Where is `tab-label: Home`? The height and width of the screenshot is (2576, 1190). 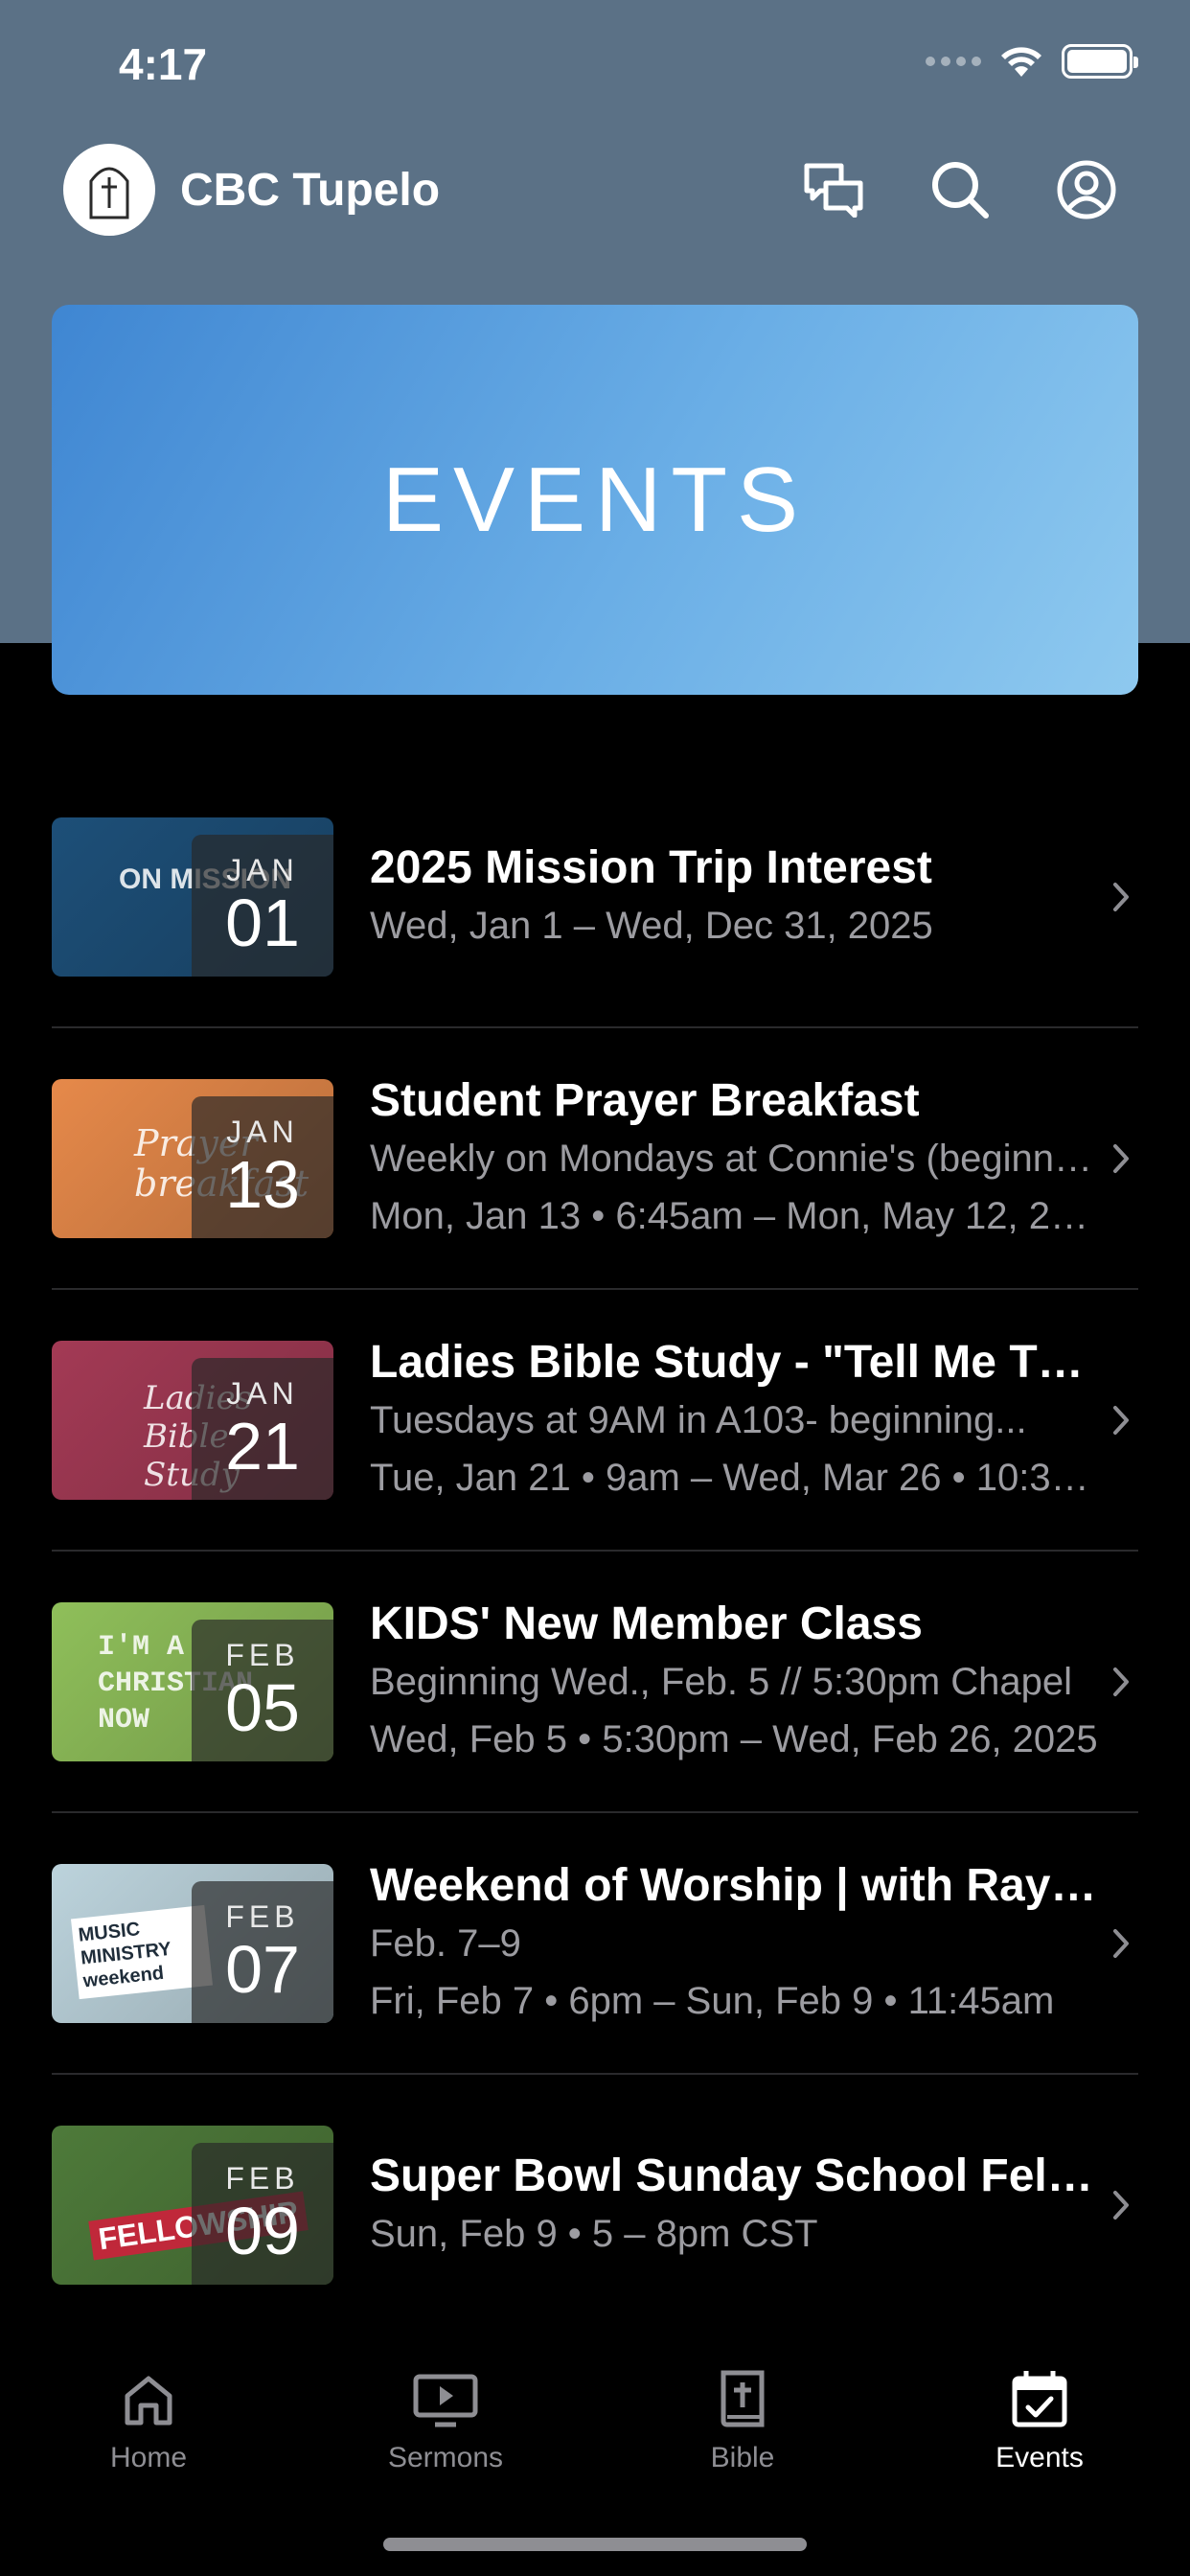
tab-label: Home is located at coordinates (148, 2457).